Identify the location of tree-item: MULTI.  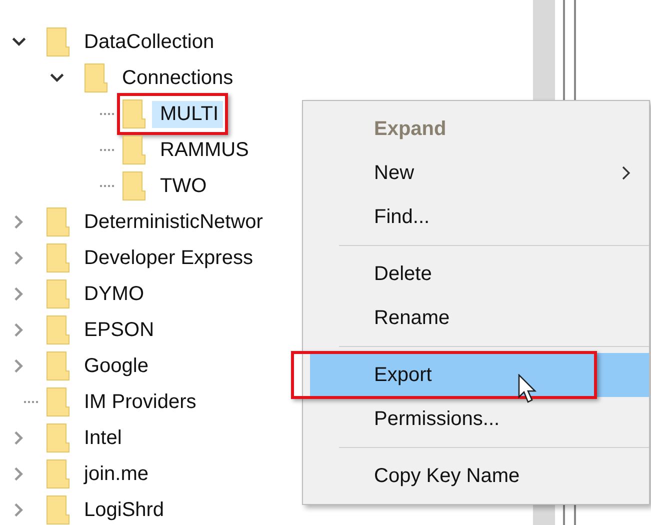
(187, 114).